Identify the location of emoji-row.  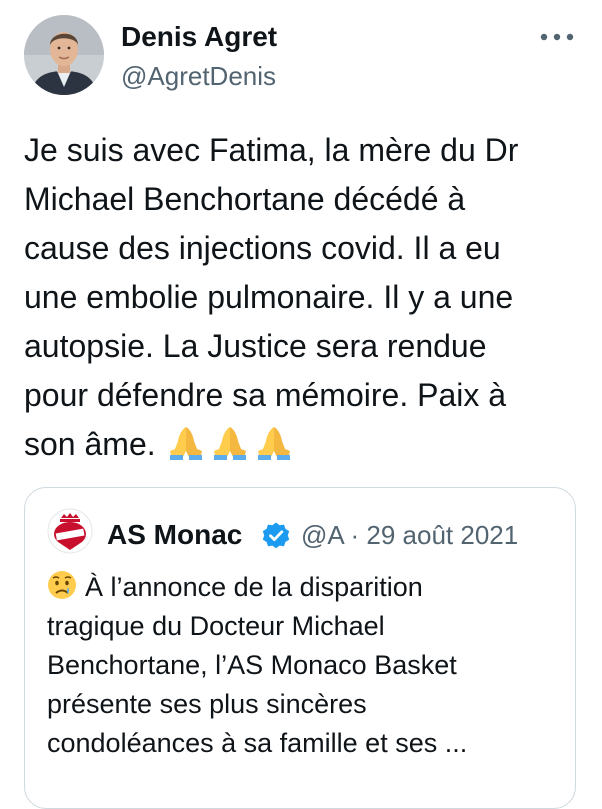
(230, 441).